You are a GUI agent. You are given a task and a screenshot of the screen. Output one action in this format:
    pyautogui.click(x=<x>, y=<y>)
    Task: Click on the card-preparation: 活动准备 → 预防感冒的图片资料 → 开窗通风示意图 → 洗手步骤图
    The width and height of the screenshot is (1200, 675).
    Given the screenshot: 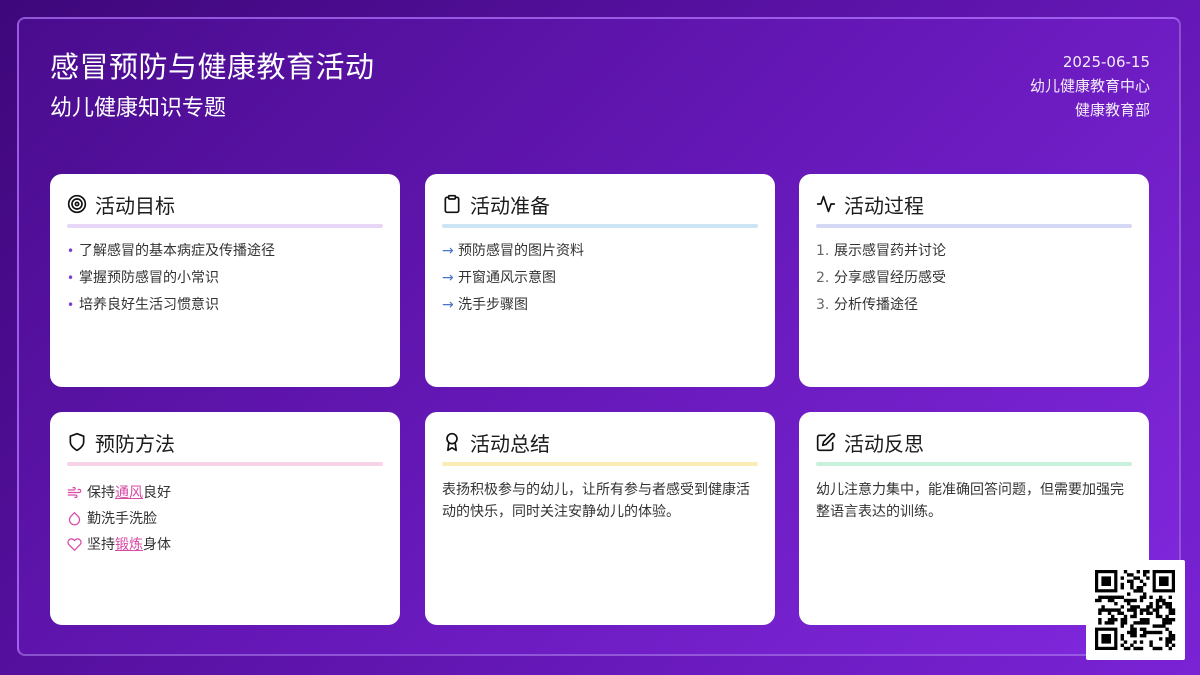 What is the action you would take?
    pyautogui.click(x=600, y=280)
    